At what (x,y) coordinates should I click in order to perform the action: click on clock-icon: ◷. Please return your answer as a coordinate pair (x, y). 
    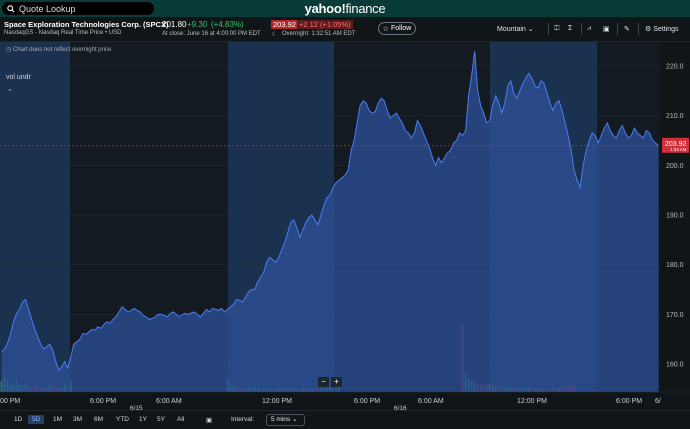
    Looking at the image, I should click on (9, 50).